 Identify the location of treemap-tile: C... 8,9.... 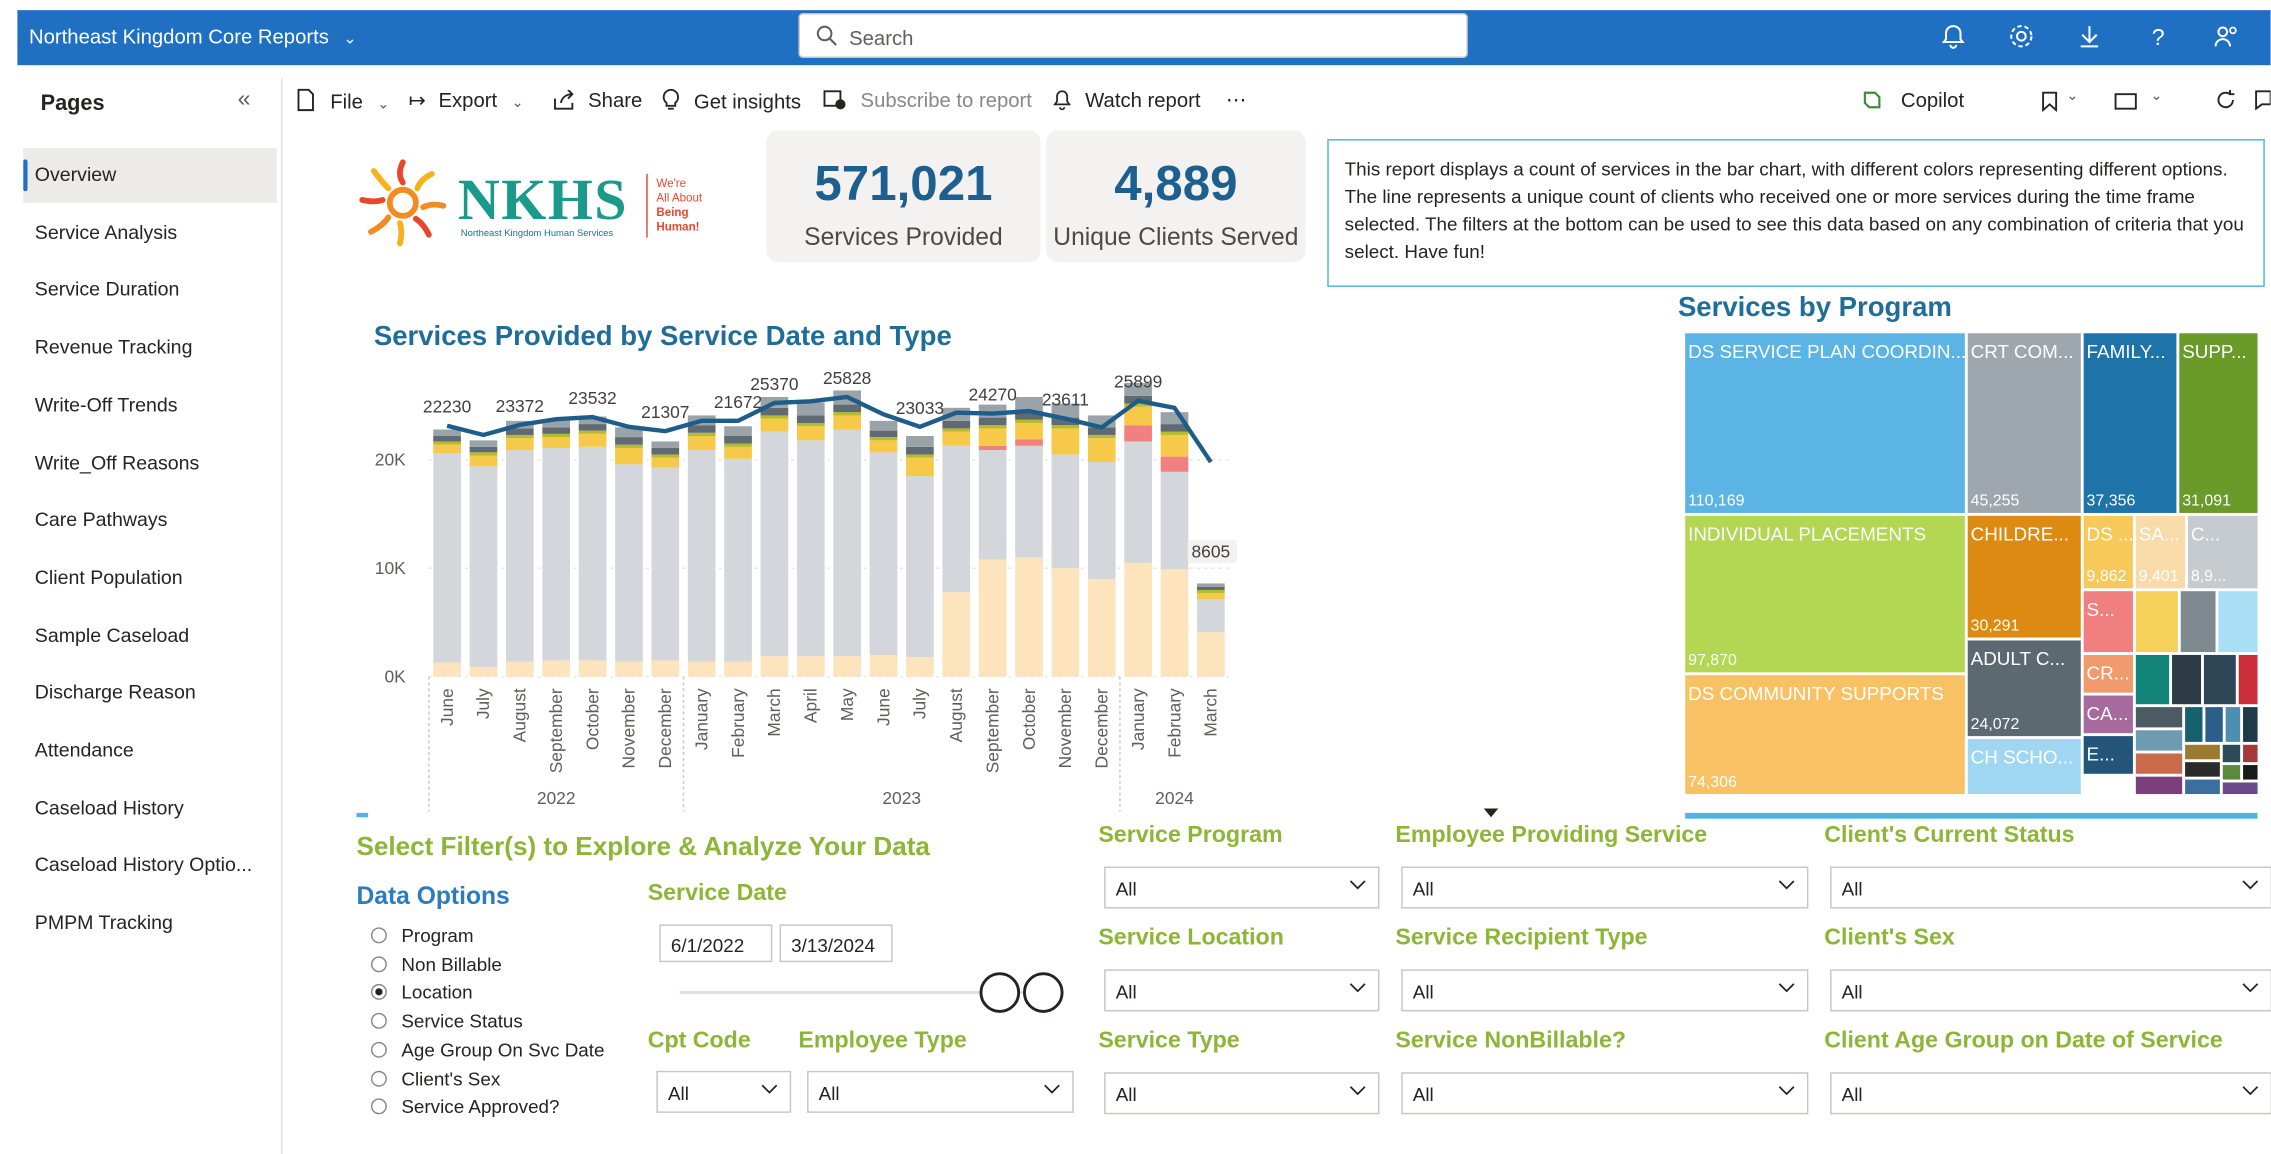
(2222, 552).